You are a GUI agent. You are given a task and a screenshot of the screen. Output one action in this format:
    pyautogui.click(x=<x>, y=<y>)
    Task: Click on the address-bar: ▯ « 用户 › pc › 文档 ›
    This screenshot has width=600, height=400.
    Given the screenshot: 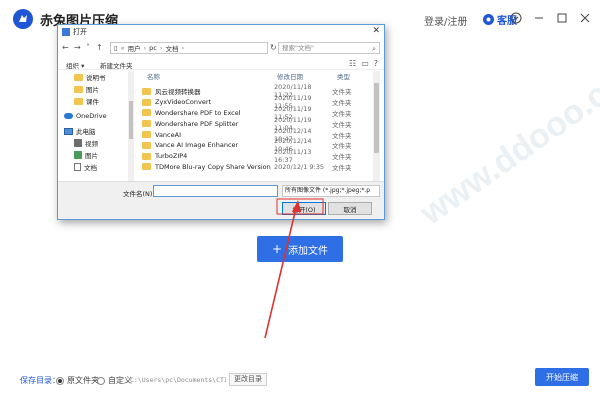 What is the action you would take?
    pyautogui.click(x=189, y=48)
    